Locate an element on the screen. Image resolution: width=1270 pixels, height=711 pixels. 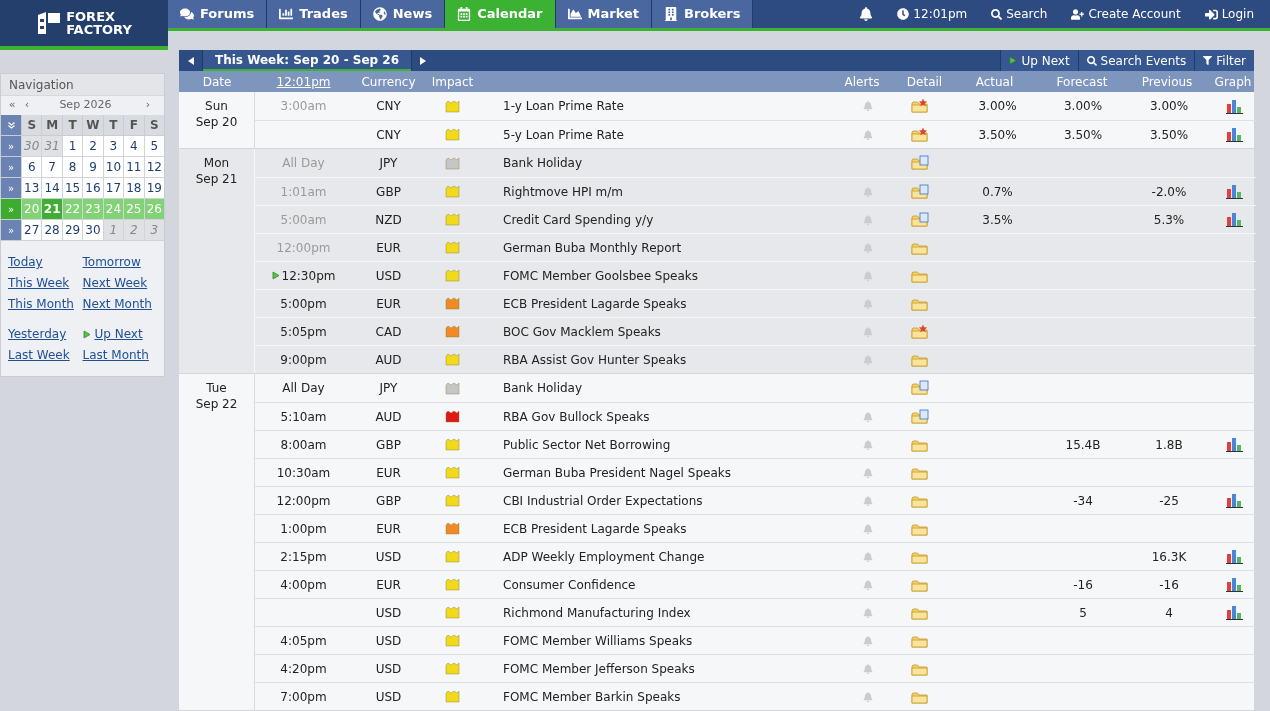
calendar-link: This Month is located at coordinates (45, 304).